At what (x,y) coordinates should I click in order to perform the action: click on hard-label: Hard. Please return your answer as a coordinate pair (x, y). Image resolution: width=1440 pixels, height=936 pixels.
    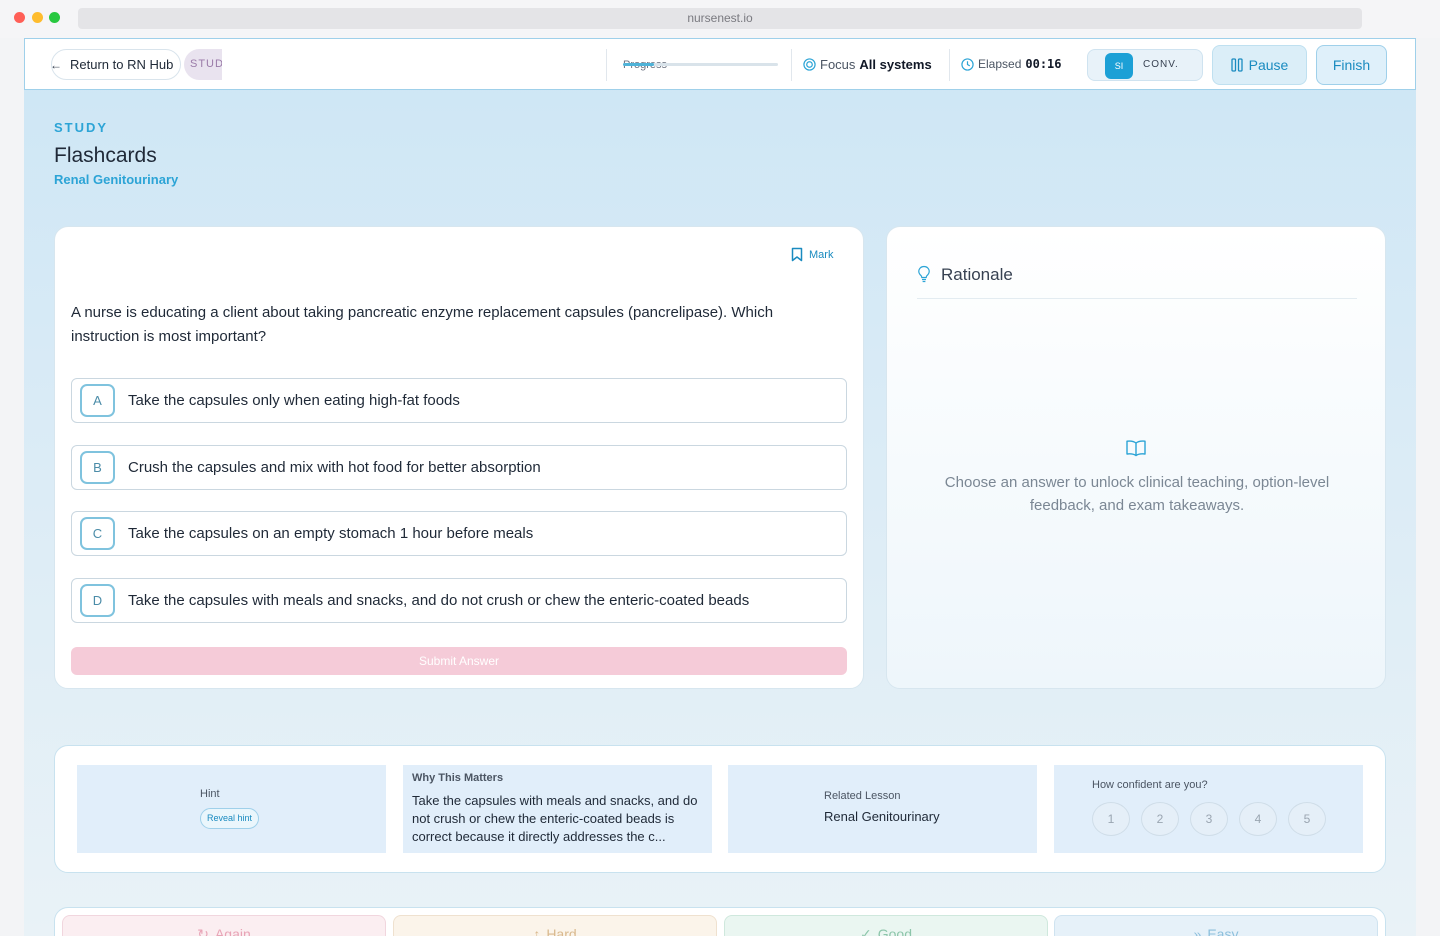
    Looking at the image, I should click on (561, 931).